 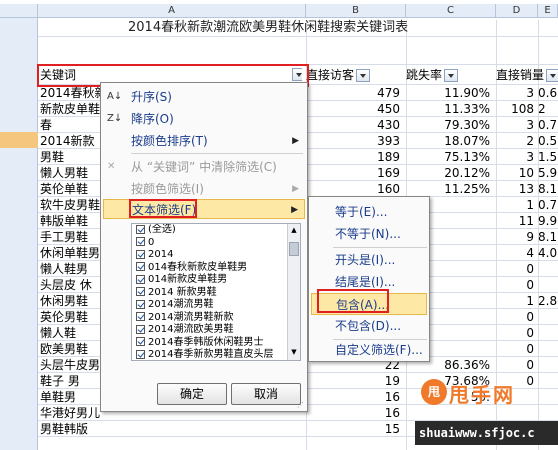 What do you see at coordinates (356, 11) in the screenshot?
I see `column-header-b: B` at bounding box center [356, 11].